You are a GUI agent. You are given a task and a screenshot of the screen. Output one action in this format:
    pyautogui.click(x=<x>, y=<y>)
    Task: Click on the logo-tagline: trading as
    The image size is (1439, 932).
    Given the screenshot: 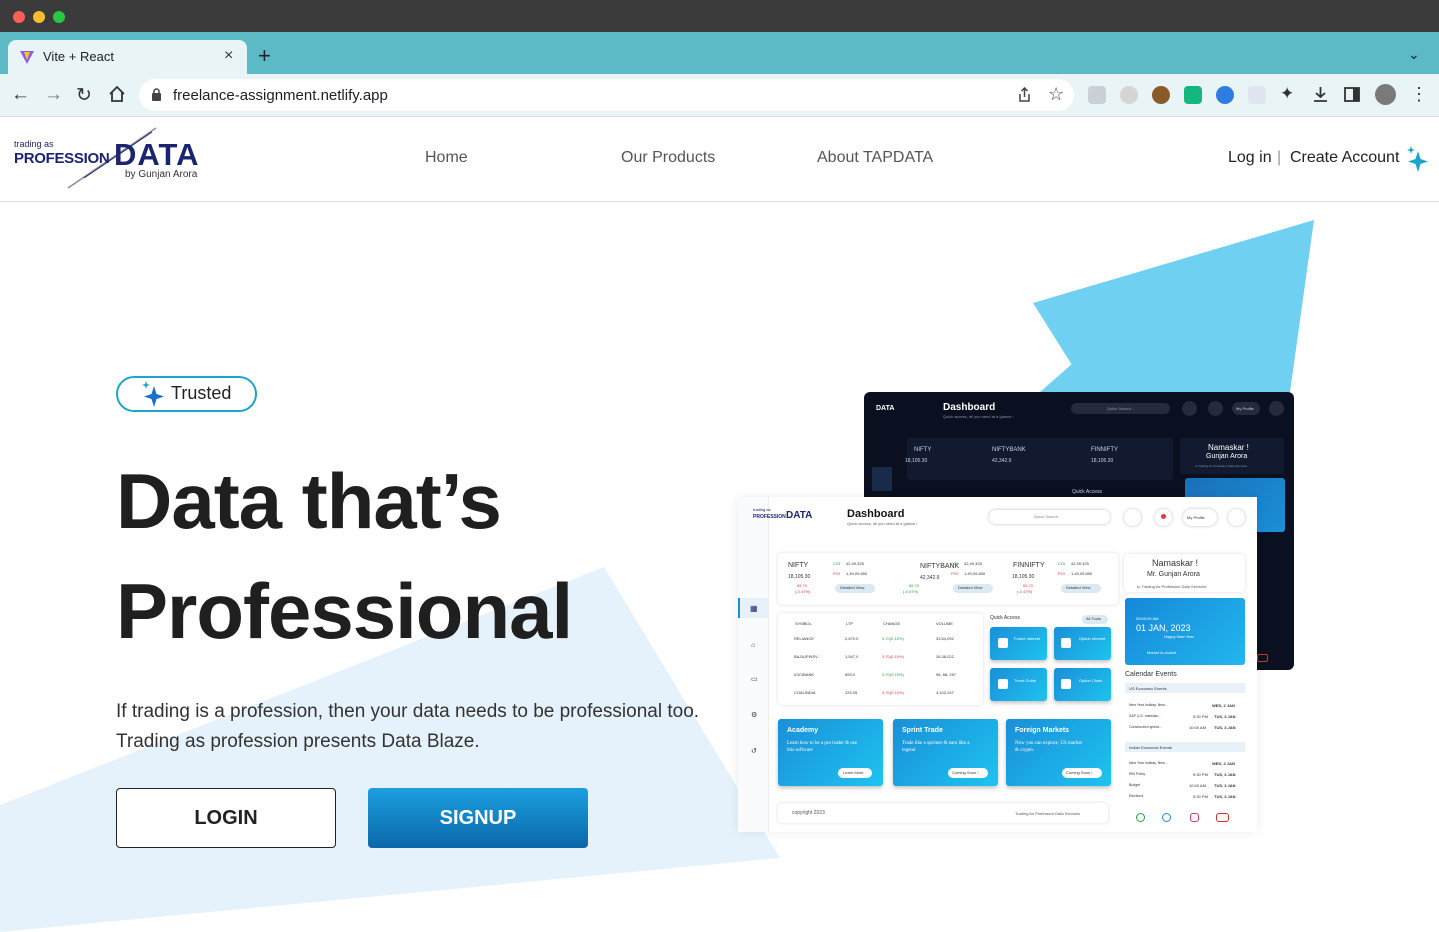 What is the action you would take?
    pyautogui.click(x=34, y=144)
    